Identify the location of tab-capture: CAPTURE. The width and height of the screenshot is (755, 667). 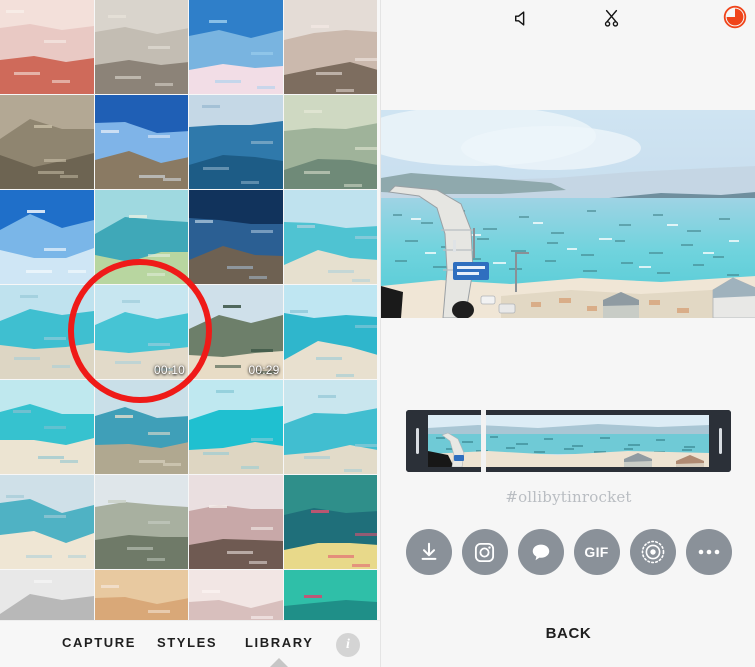
(99, 642).